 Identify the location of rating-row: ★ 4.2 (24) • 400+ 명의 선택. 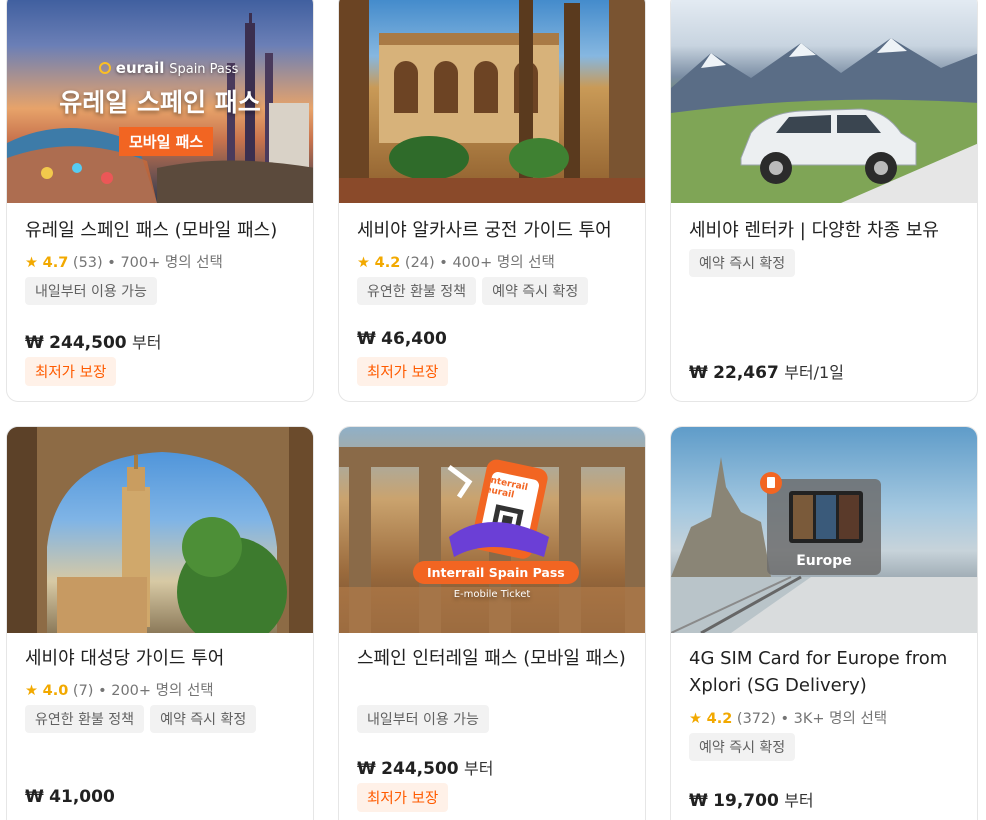
(456, 263).